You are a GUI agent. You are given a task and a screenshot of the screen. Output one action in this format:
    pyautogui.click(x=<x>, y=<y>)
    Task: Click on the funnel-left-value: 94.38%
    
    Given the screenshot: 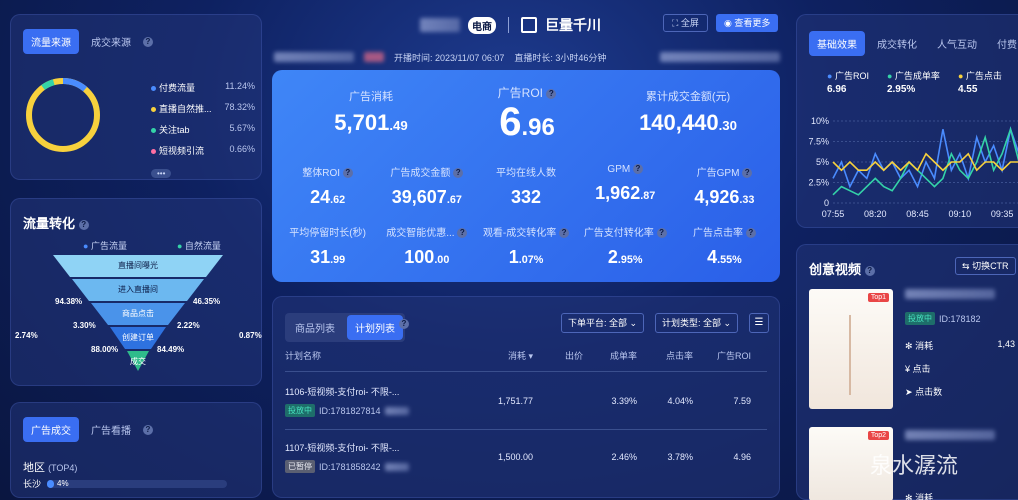 What is the action you would take?
    pyautogui.click(x=69, y=301)
    